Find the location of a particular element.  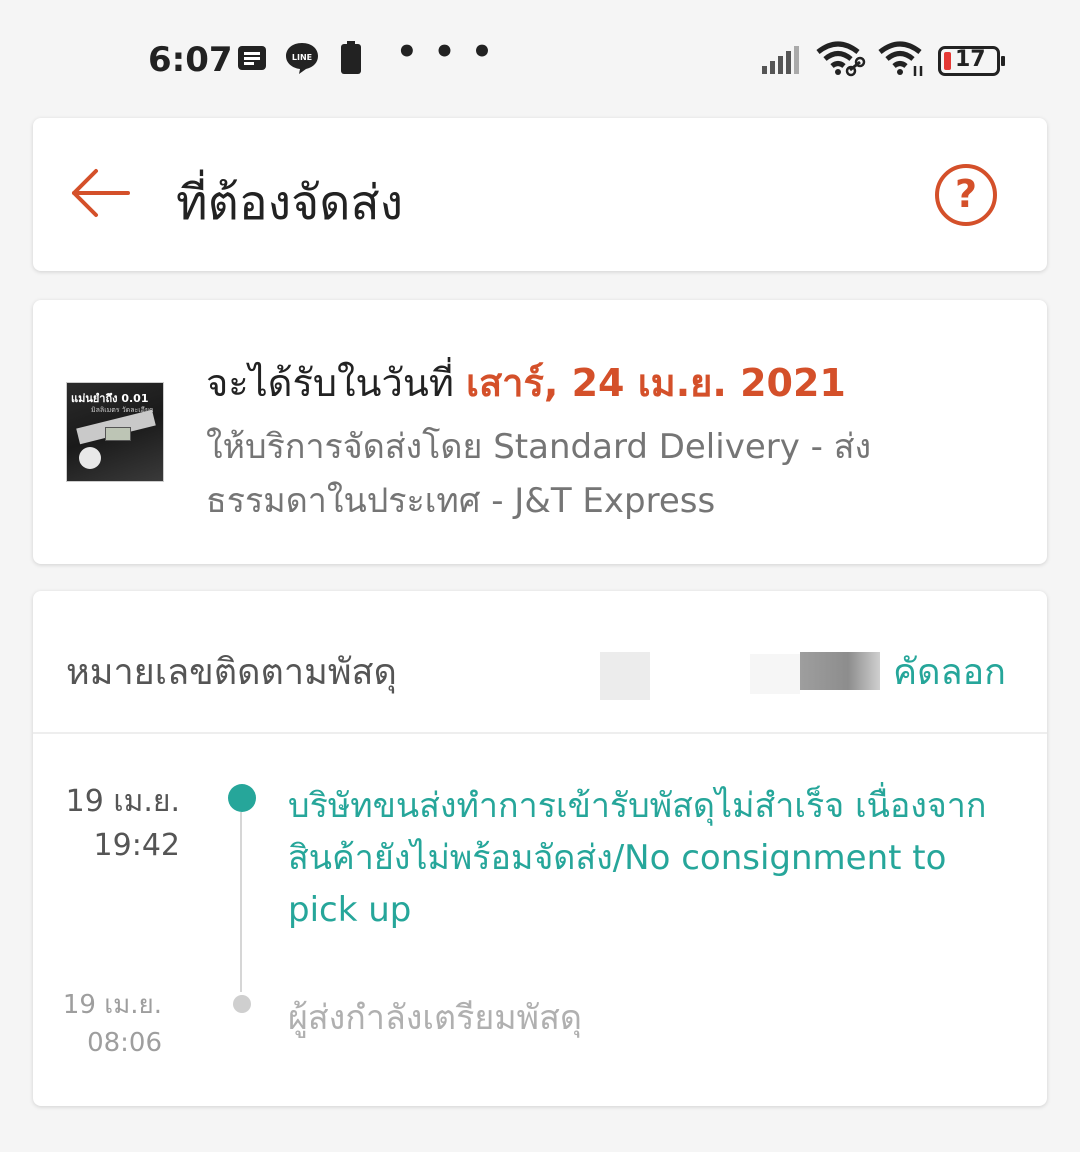

divider is located at coordinates (540, 733).